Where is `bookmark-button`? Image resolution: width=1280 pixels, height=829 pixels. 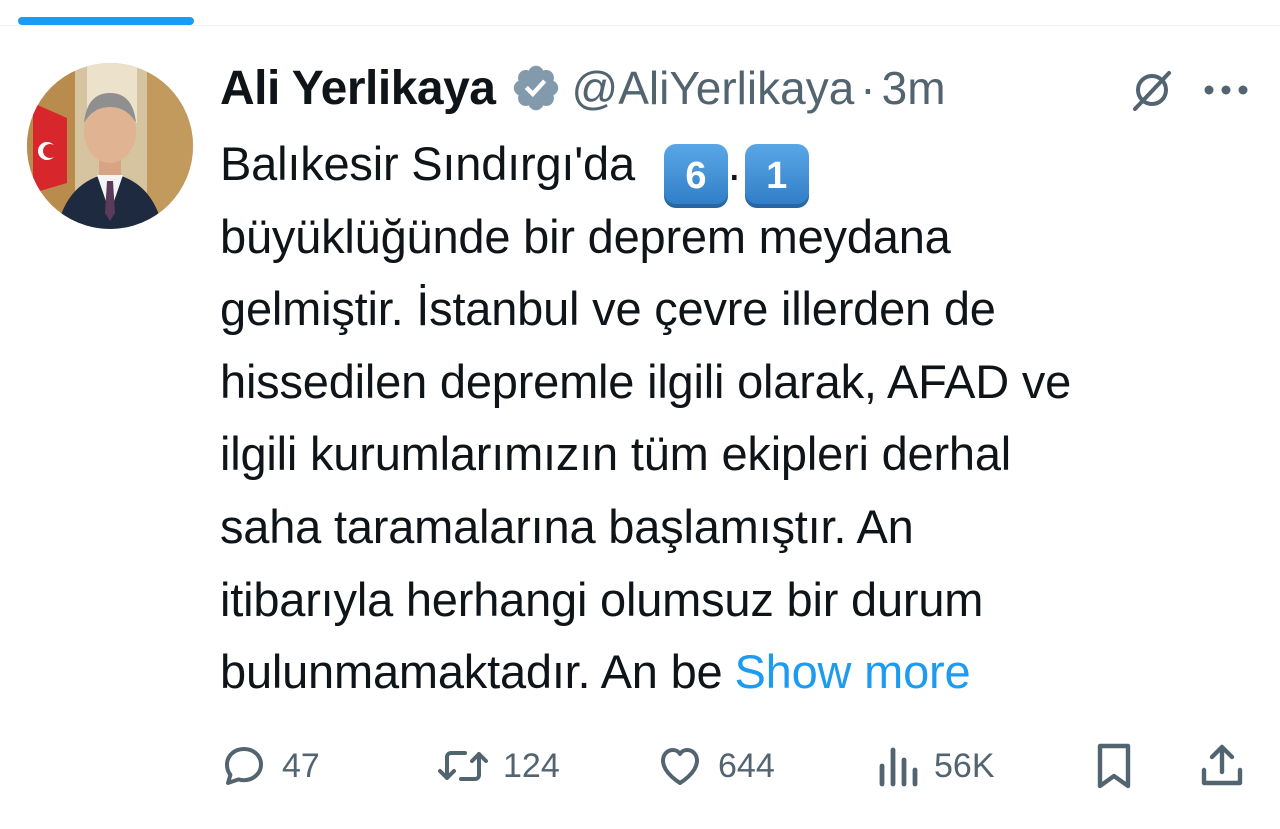 bookmark-button is located at coordinates (1114, 766).